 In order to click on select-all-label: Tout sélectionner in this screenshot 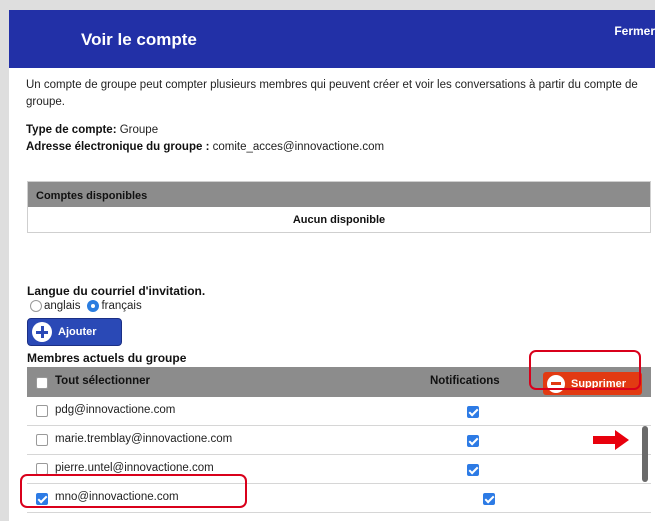, I will do `click(102, 381)`.